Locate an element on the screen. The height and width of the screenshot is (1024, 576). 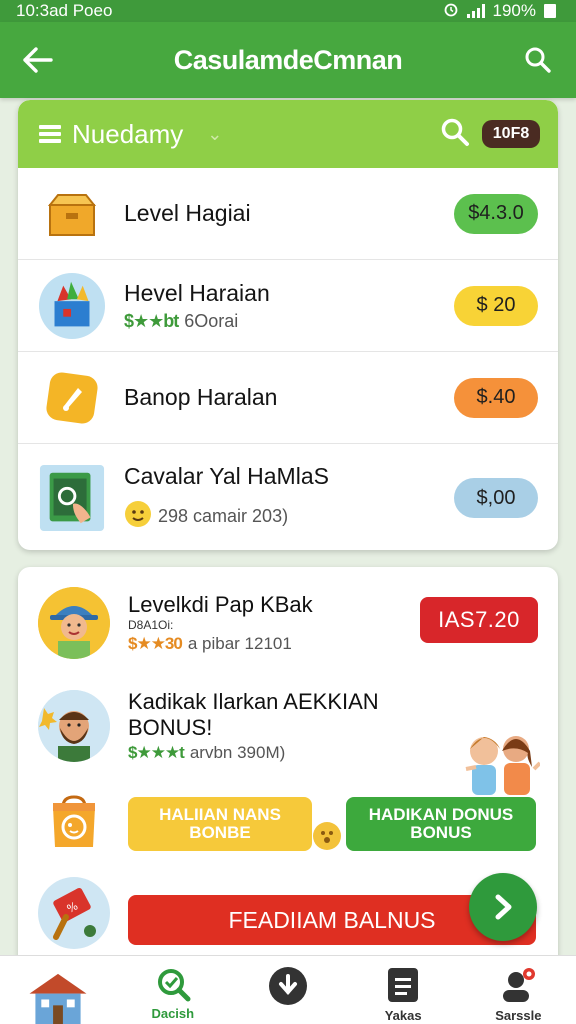
bottom-nav: Dacish Yakas Sarssle is located at coordinates (288, 989).